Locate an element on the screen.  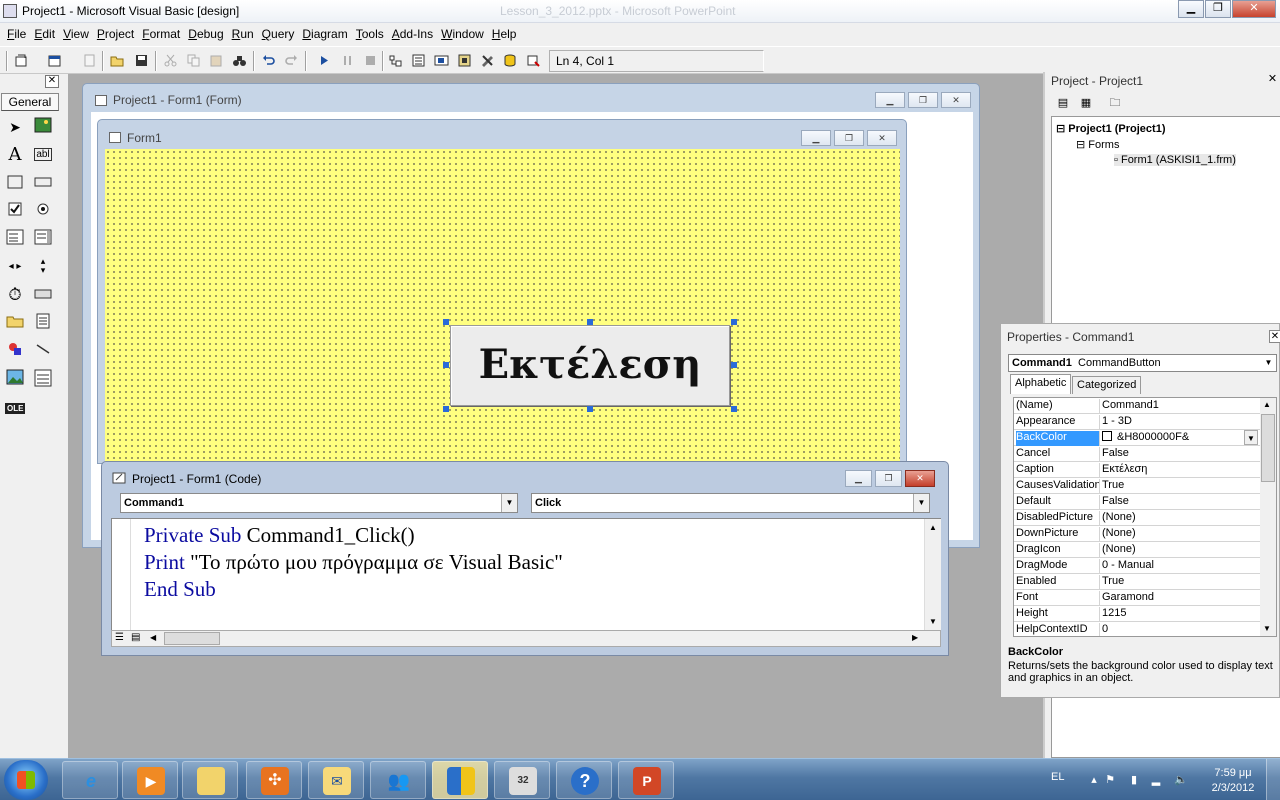
command1-button: Εκτέλεση is located at coordinates (590, 365).